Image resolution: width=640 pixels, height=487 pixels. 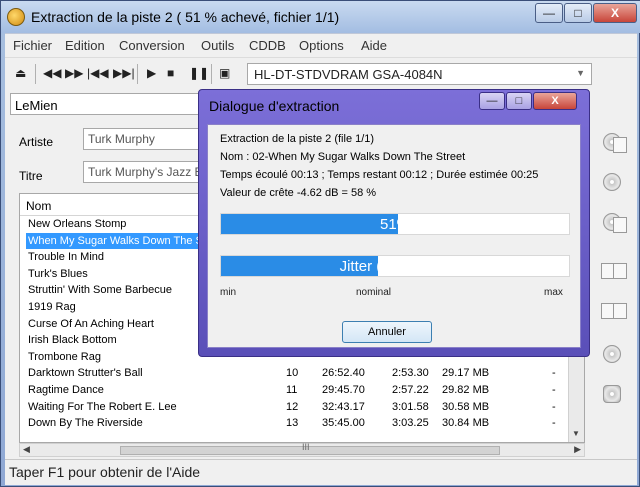 What do you see at coordinates (466, 390) in the screenshot?
I see `cell-size: 29.82 MB` at bounding box center [466, 390].